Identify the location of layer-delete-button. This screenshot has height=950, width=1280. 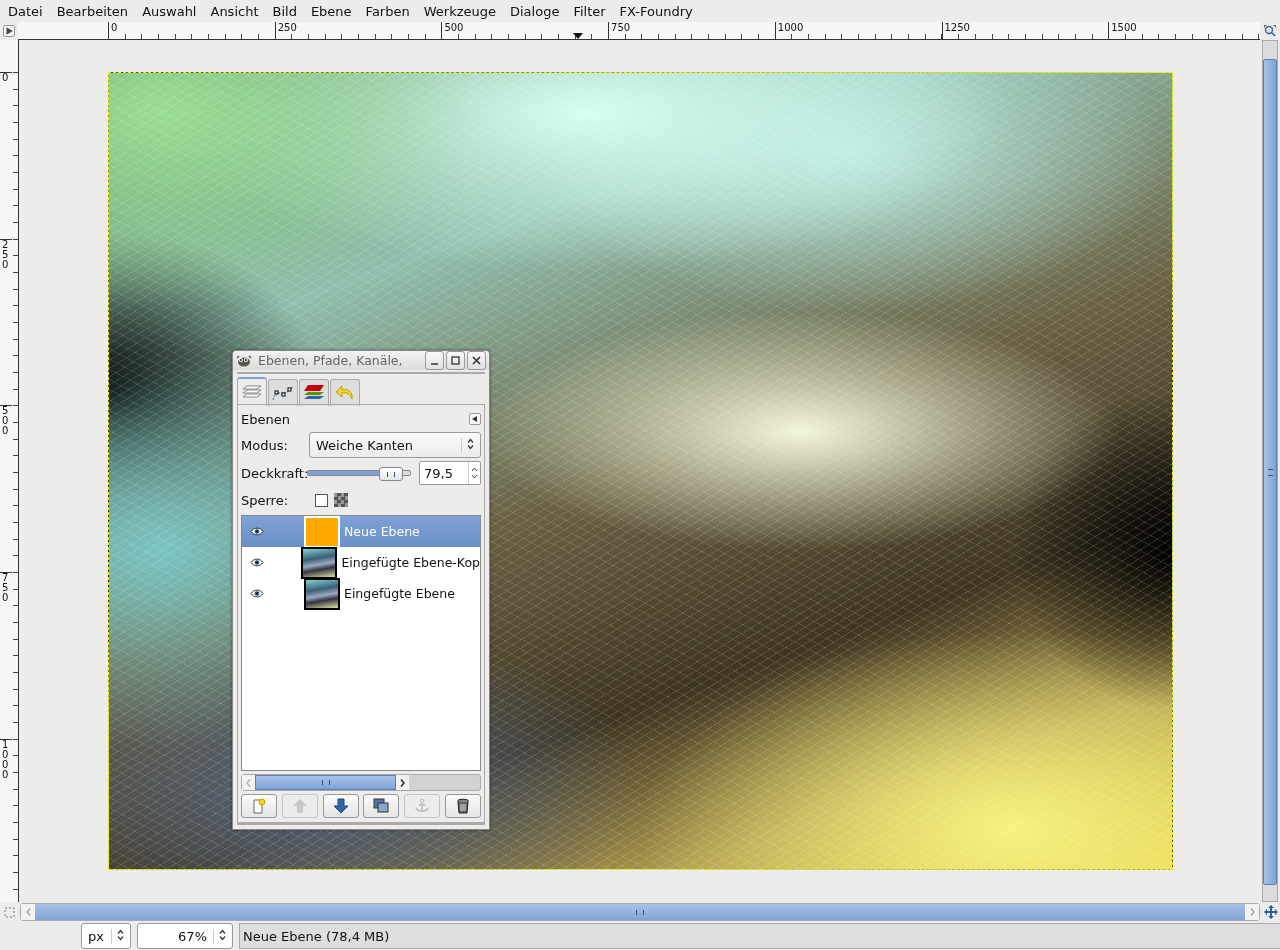
(463, 806).